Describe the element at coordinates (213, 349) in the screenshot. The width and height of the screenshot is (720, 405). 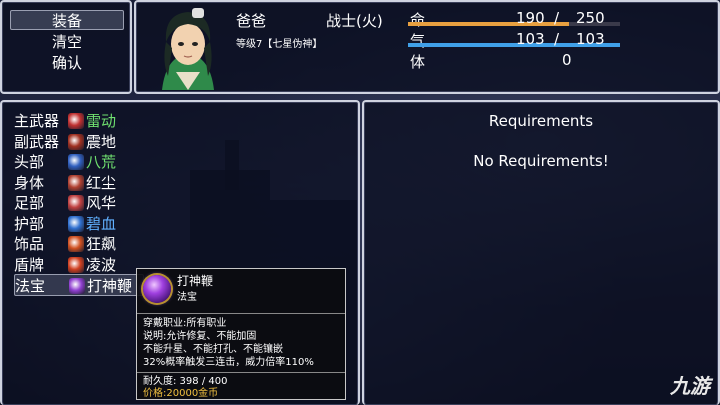
I see `tooltip-line: 不能升星、不能打孔、不能镶嵌` at that location.